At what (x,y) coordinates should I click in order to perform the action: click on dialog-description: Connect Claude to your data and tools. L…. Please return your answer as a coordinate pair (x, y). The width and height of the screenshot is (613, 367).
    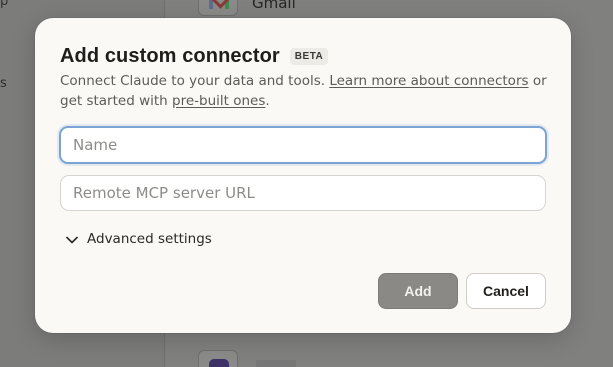
    Looking at the image, I should click on (305, 91).